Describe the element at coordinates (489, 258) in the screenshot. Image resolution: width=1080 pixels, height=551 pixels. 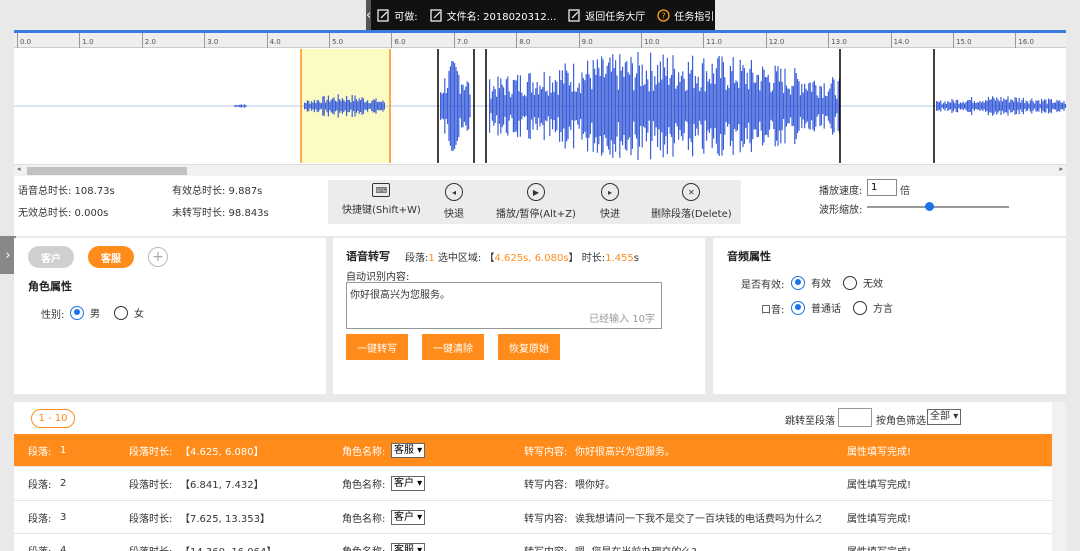
I see `region-open: 【` at that location.